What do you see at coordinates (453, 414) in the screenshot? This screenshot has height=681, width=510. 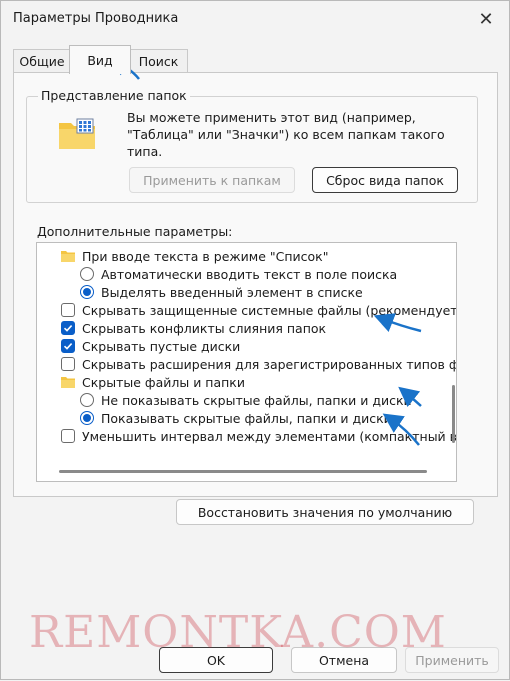 I see `vertical-scrollbar` at bounding box center [453, 414].